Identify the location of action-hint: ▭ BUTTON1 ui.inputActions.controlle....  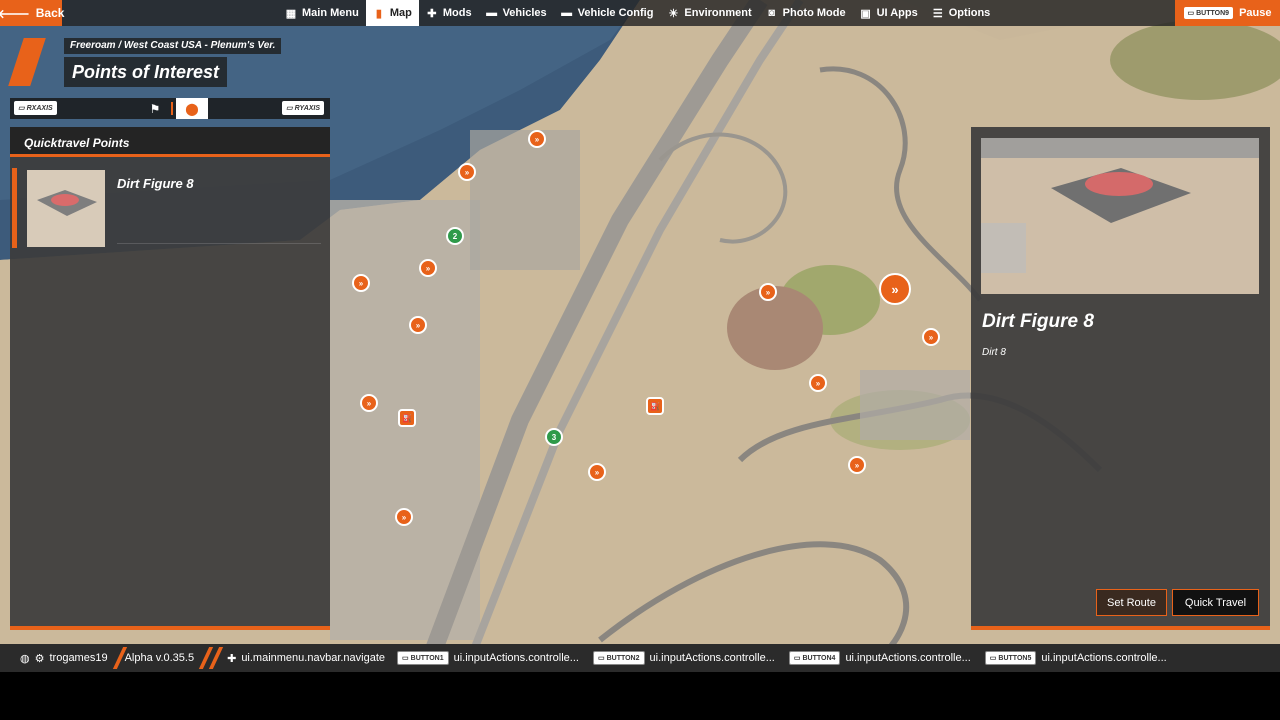
(488, 658).